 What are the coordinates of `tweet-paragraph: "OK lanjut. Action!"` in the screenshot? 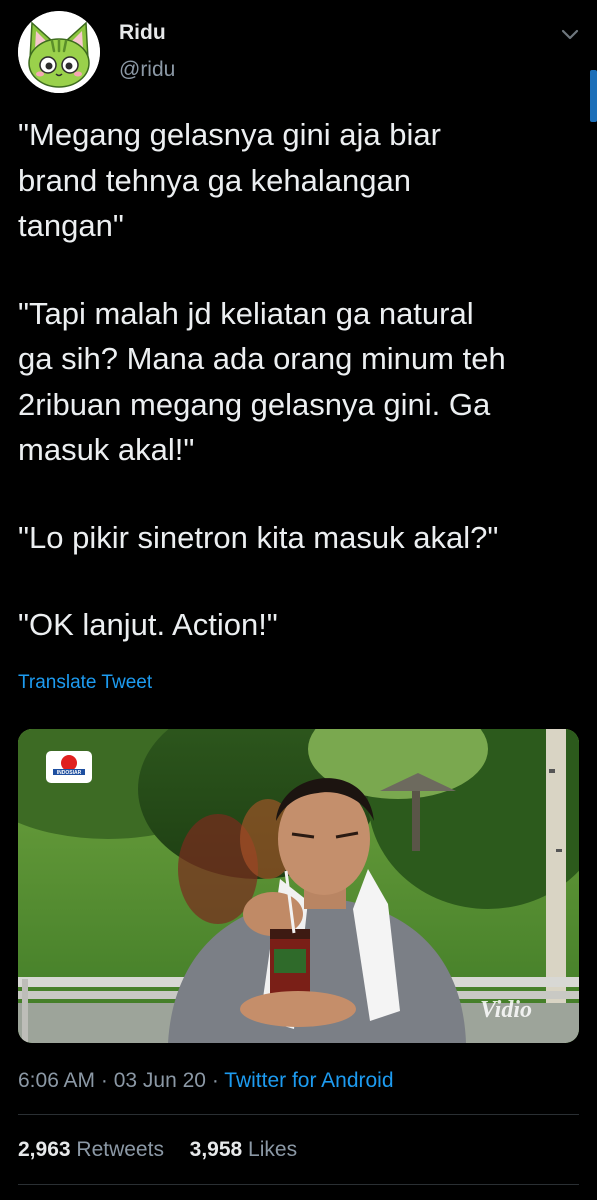 It's located at (148, 624).